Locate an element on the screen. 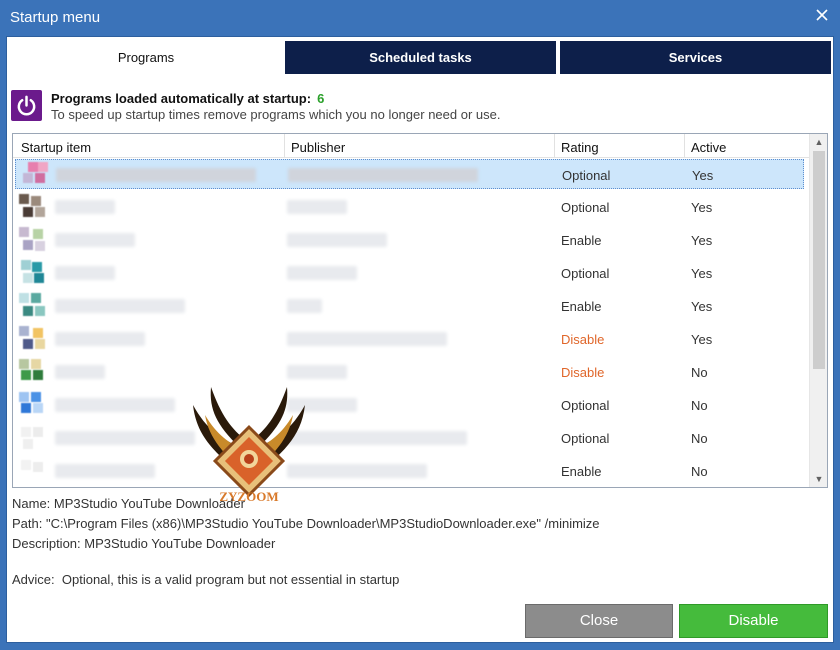  disable-button: Disable is located at coordinates (753, 621).